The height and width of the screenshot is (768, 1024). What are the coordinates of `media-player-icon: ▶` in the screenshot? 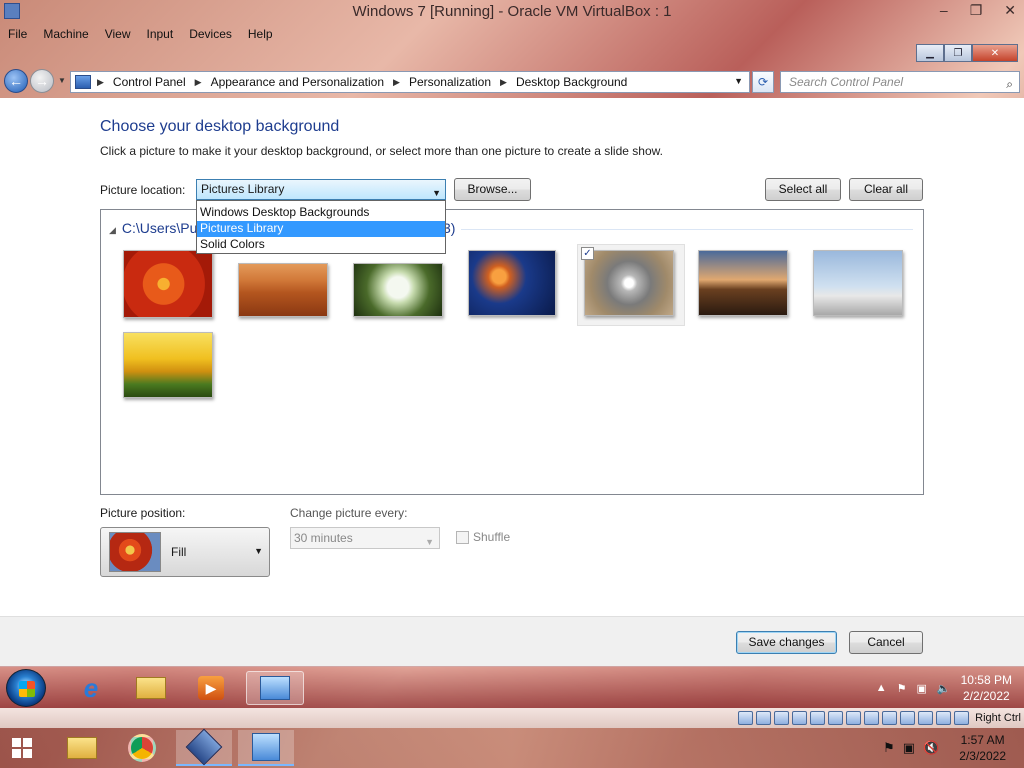 It's located at (211, 688).